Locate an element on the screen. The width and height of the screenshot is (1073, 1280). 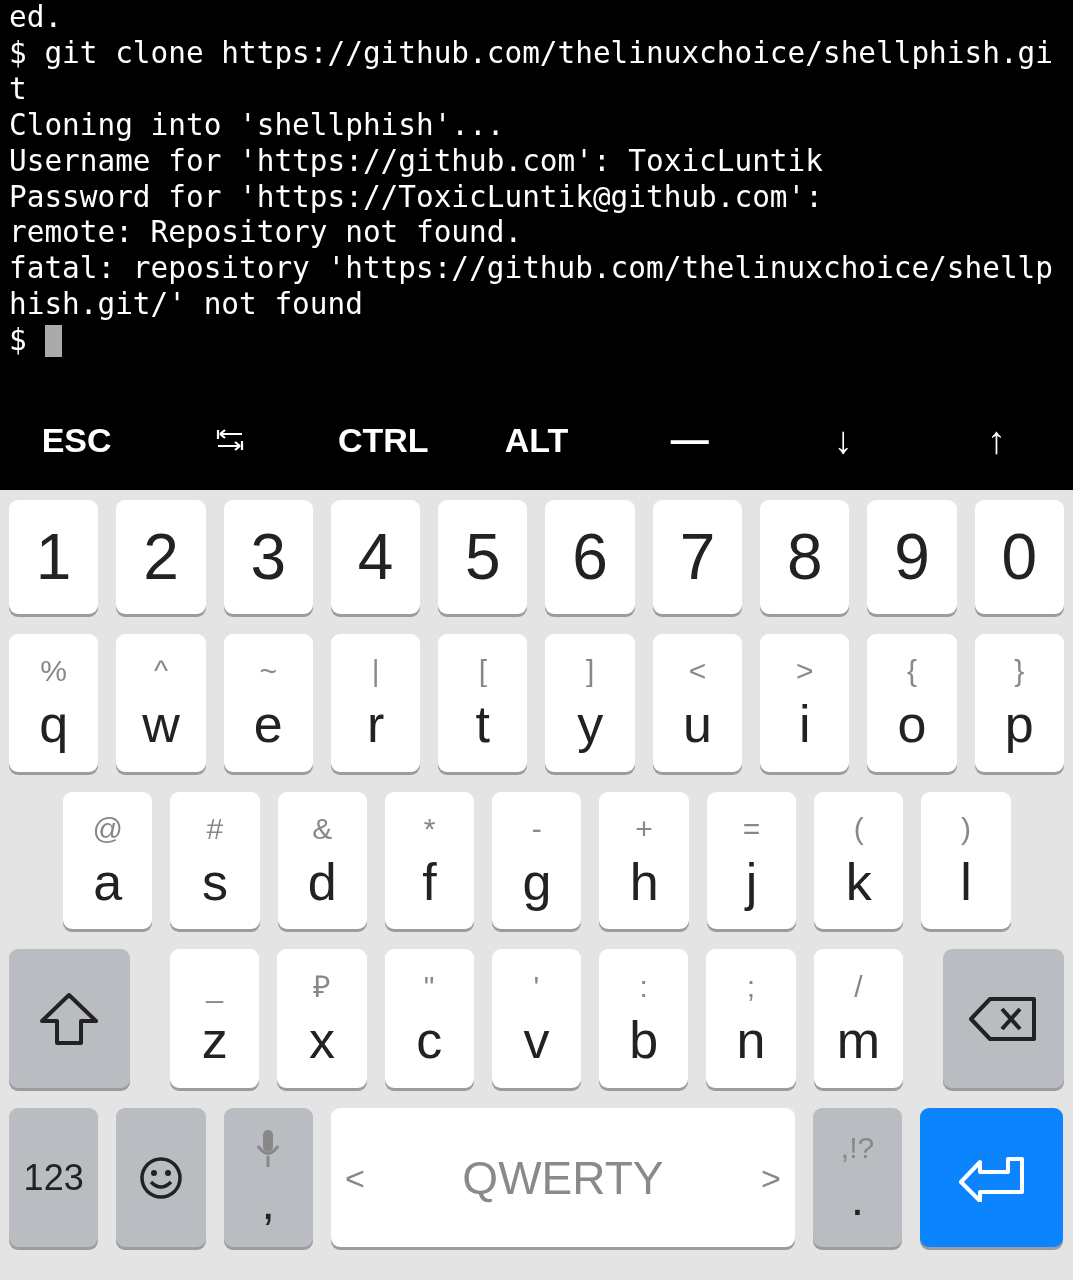
backspace-key is located at coordinates (1003, 1018).